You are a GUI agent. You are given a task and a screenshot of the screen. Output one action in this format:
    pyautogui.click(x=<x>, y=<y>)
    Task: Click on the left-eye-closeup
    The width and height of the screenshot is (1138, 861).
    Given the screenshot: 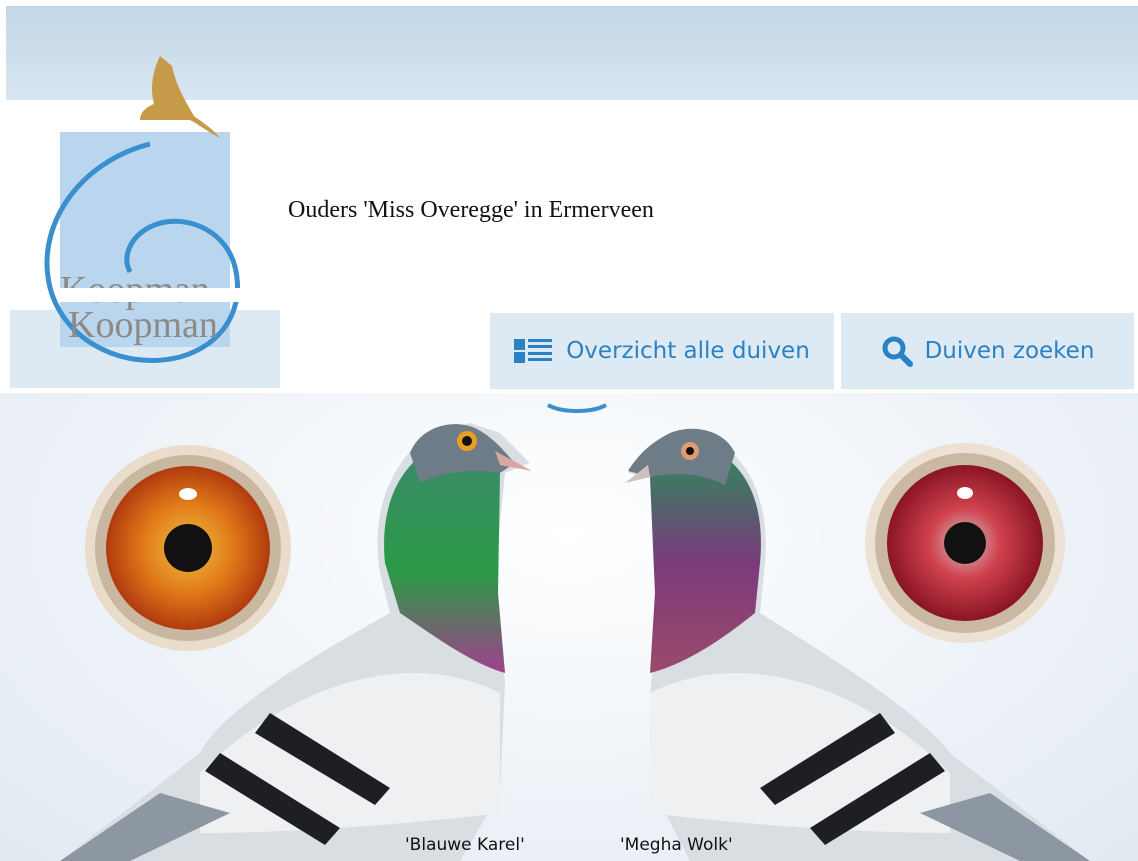 What is the action you would take?
    pyautogui.click(x=188, y=548)
    